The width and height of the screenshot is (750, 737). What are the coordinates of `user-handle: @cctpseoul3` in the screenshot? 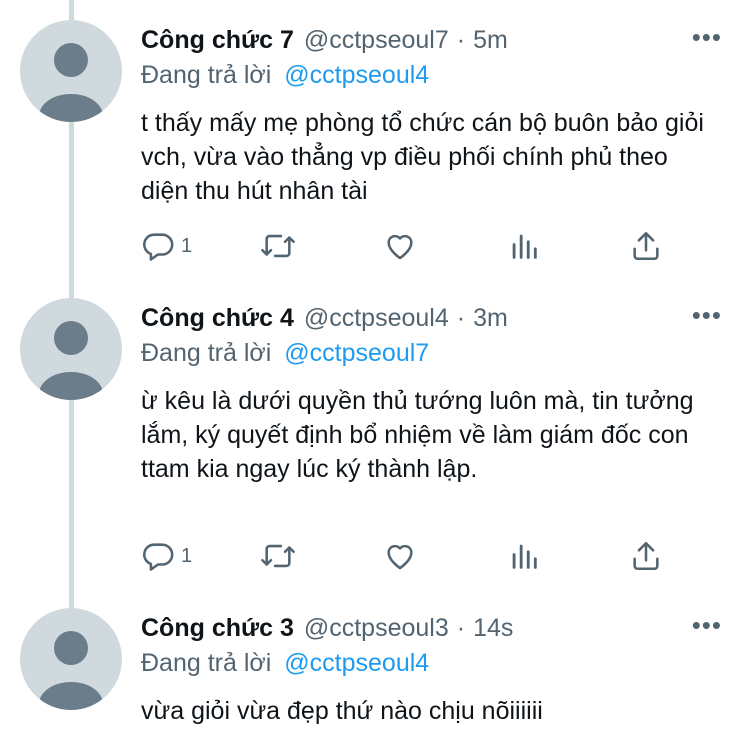 It's located at (376, 628).